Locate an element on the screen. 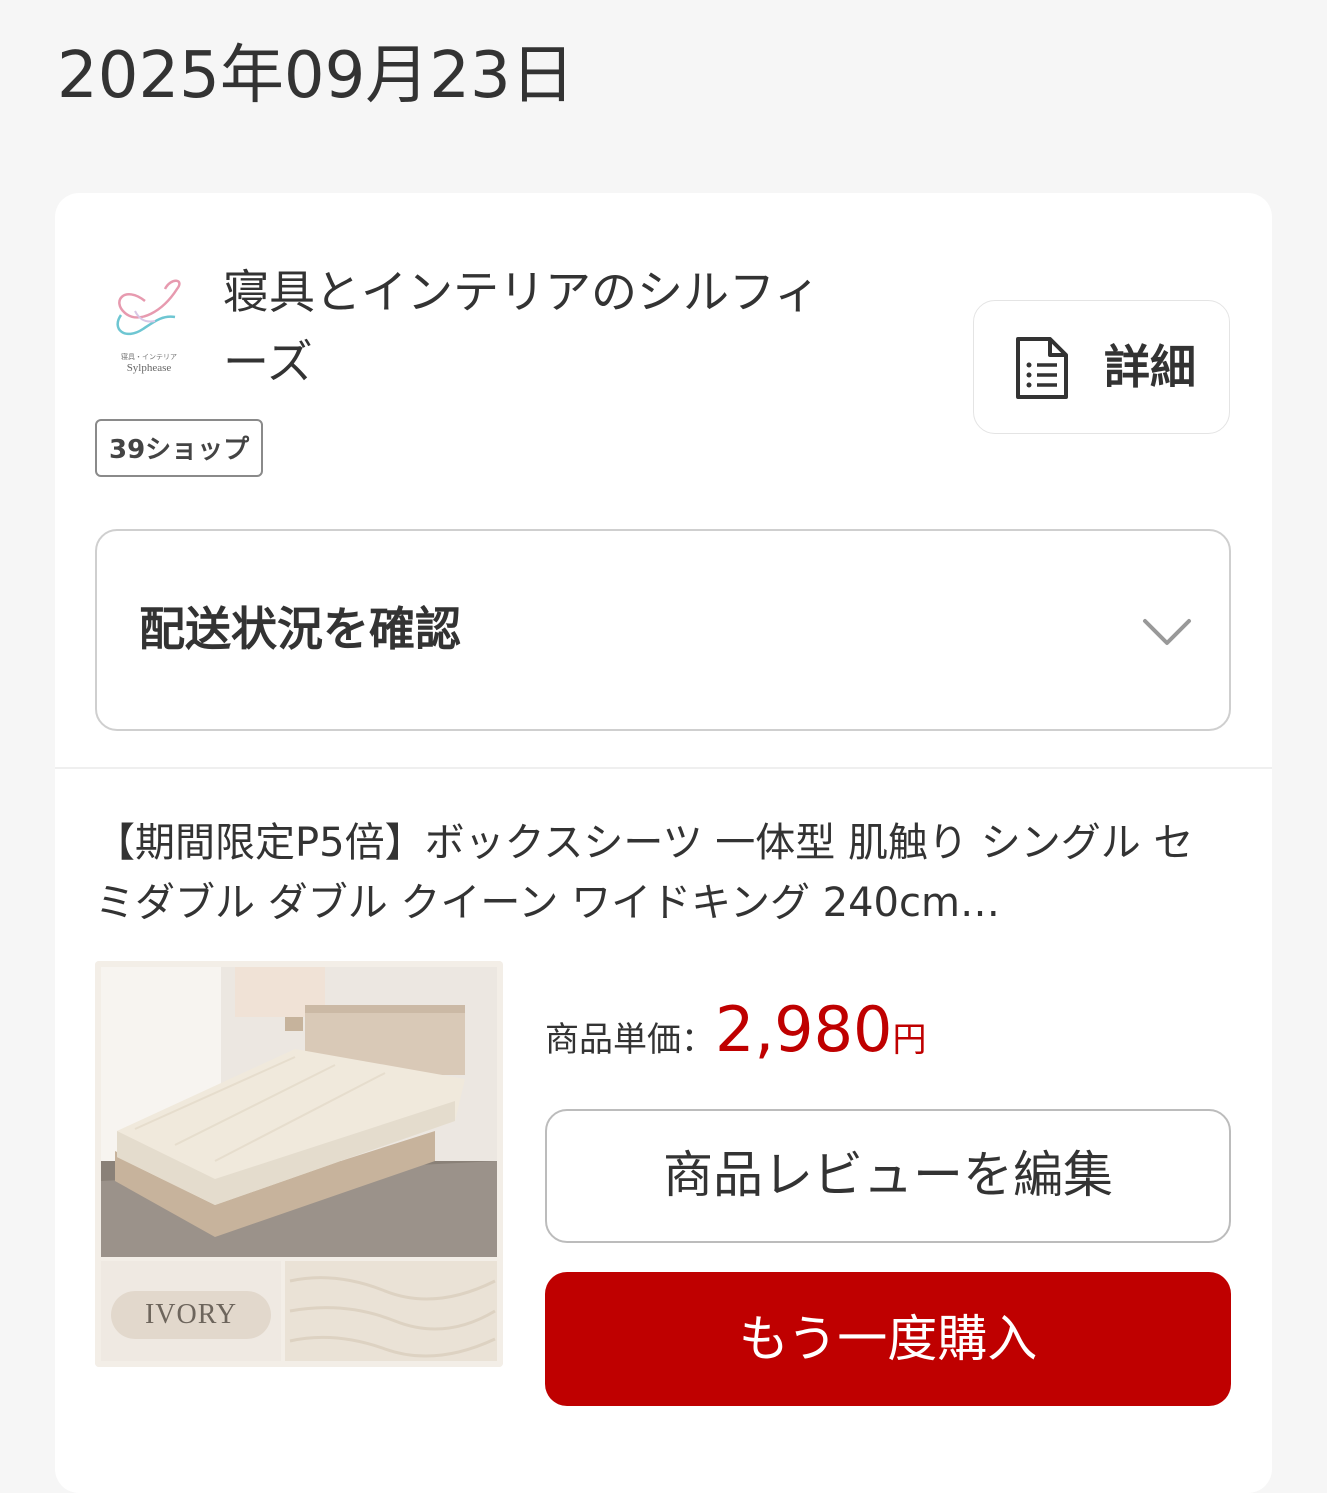 The image size is (1327, 1493). price-value: 2,980 is located at coordinates (804, 1029).